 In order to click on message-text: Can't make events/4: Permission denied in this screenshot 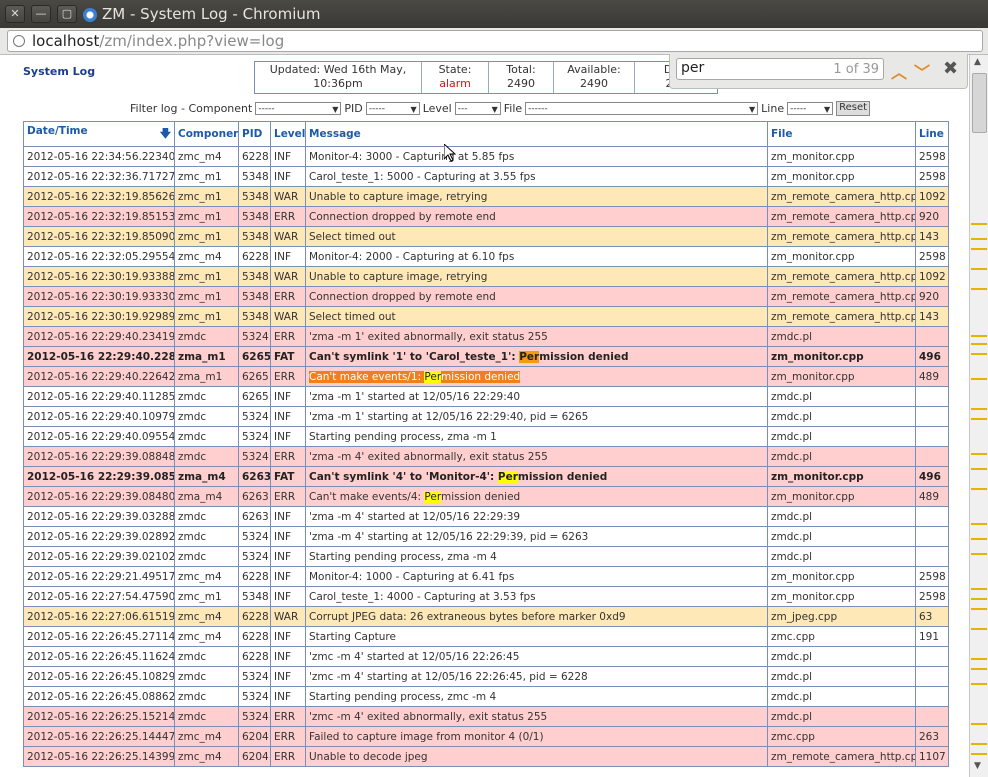, I will do `click(414, 496)`.